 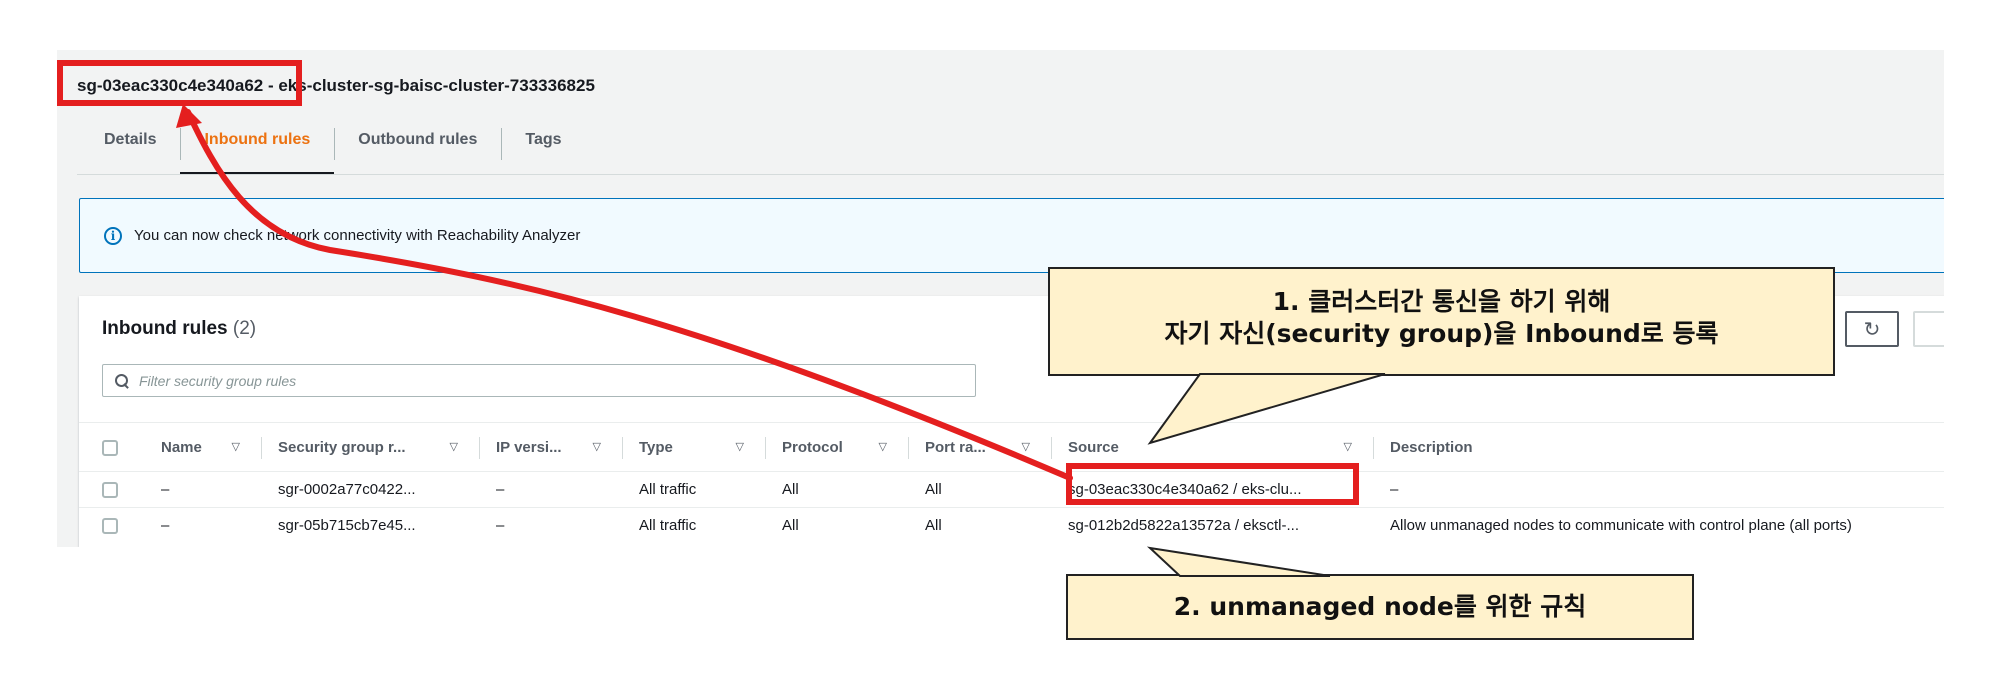 What do you see at coordinates (128, 147) in the screenshot?
I see `tab-details: Details` at bounding box center [128, 147].